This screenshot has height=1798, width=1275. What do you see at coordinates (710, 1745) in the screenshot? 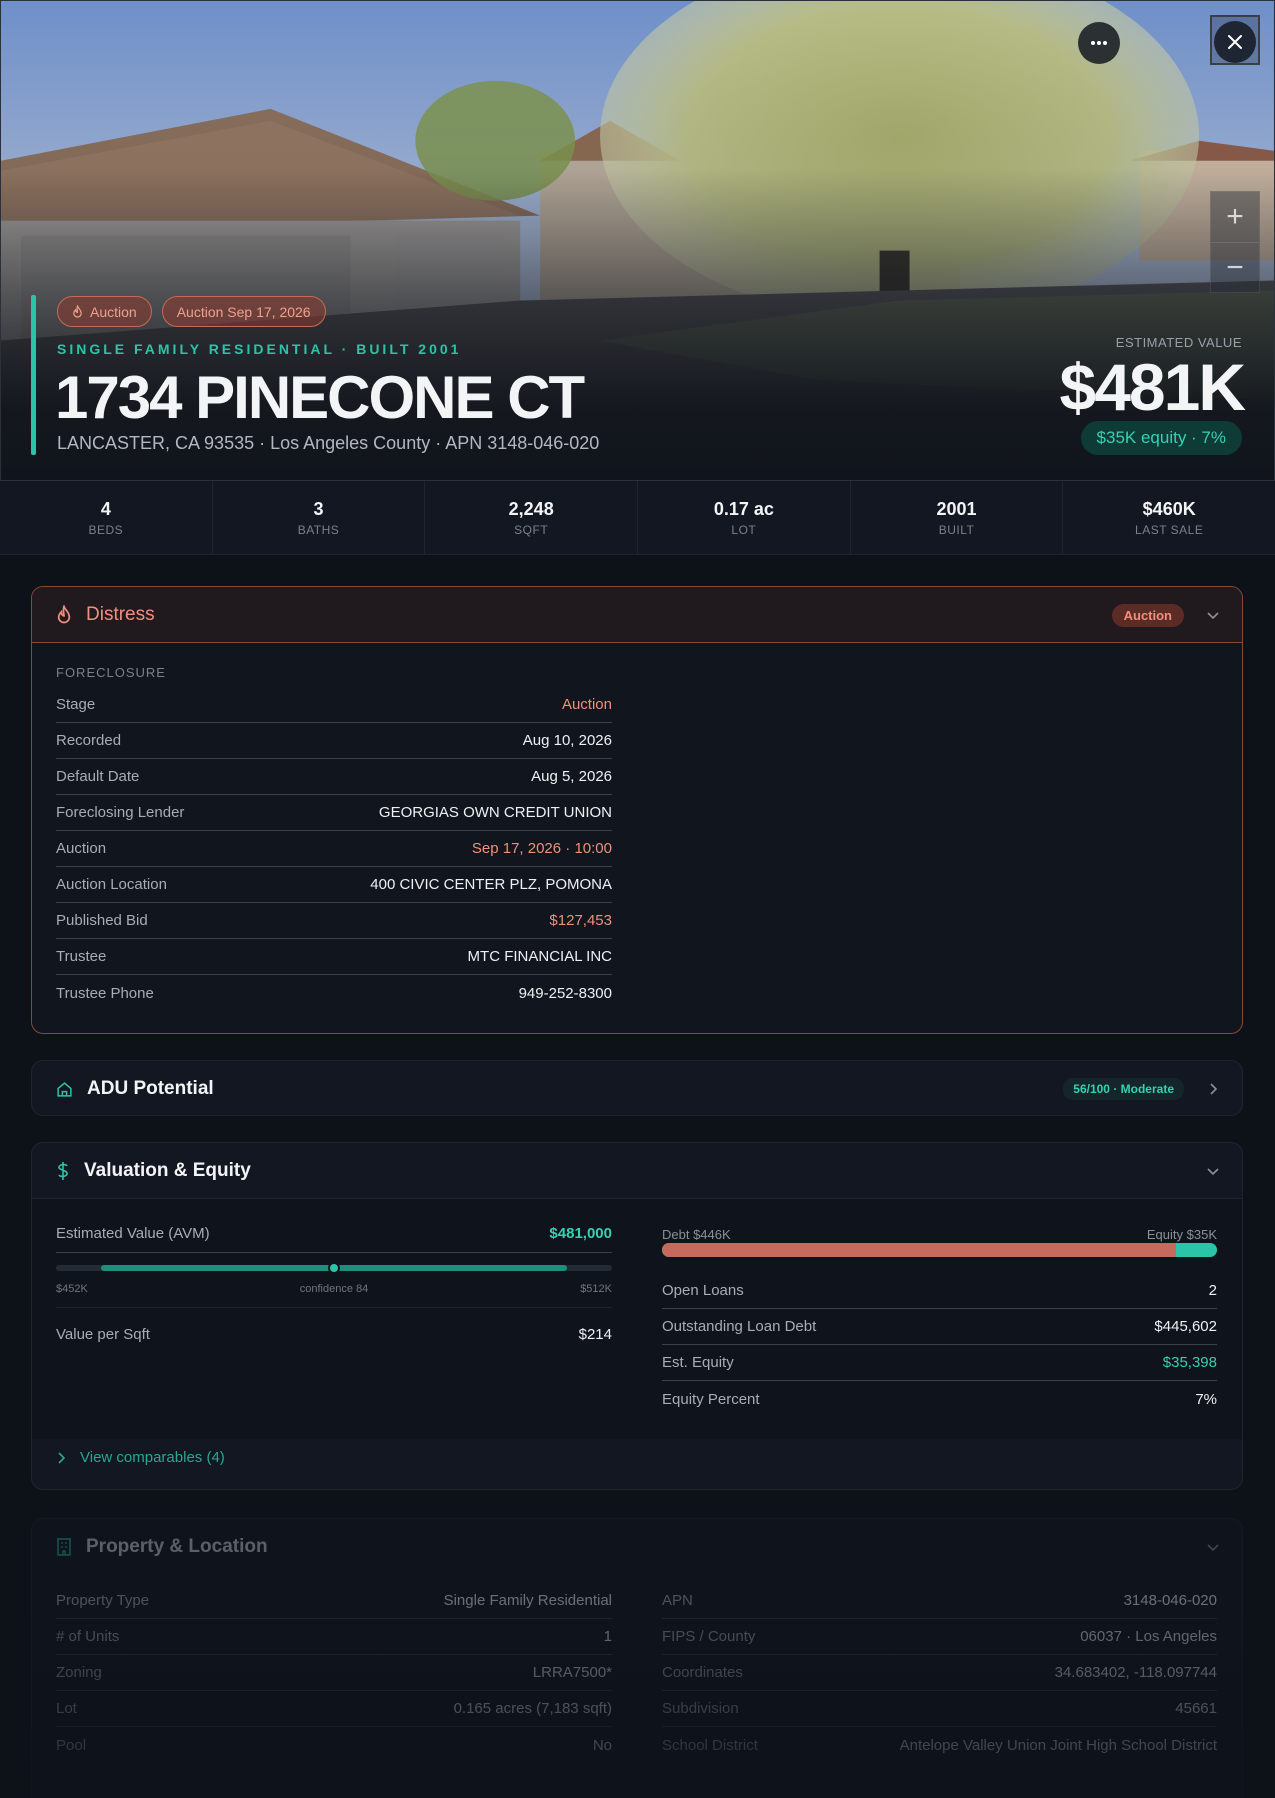
I see `row-label: School District` at bounding box center [710, 1745].